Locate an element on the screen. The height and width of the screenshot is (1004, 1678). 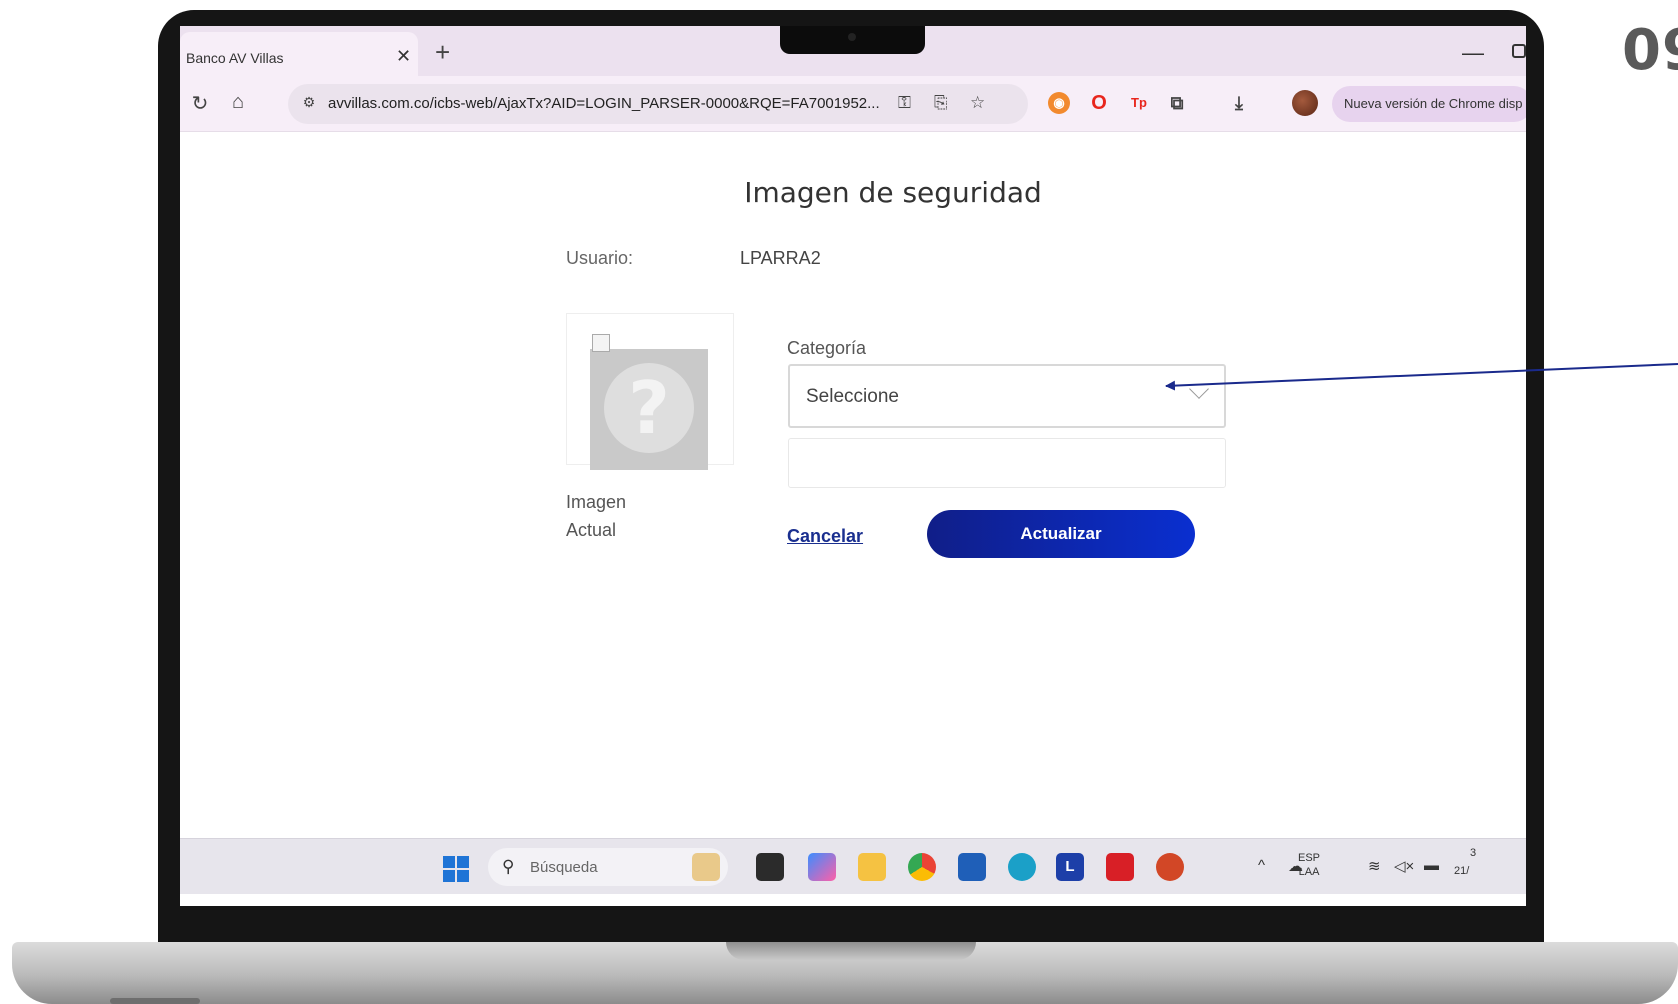
question-mark-icon: ? is located at coordinates (649, 408).